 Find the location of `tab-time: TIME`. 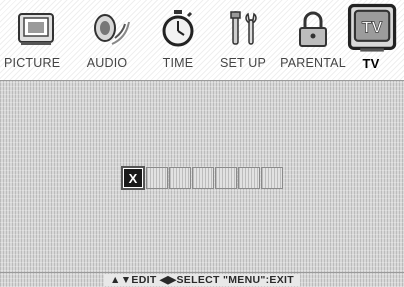

tab-time: TIME is located at coordinates (178, 40).